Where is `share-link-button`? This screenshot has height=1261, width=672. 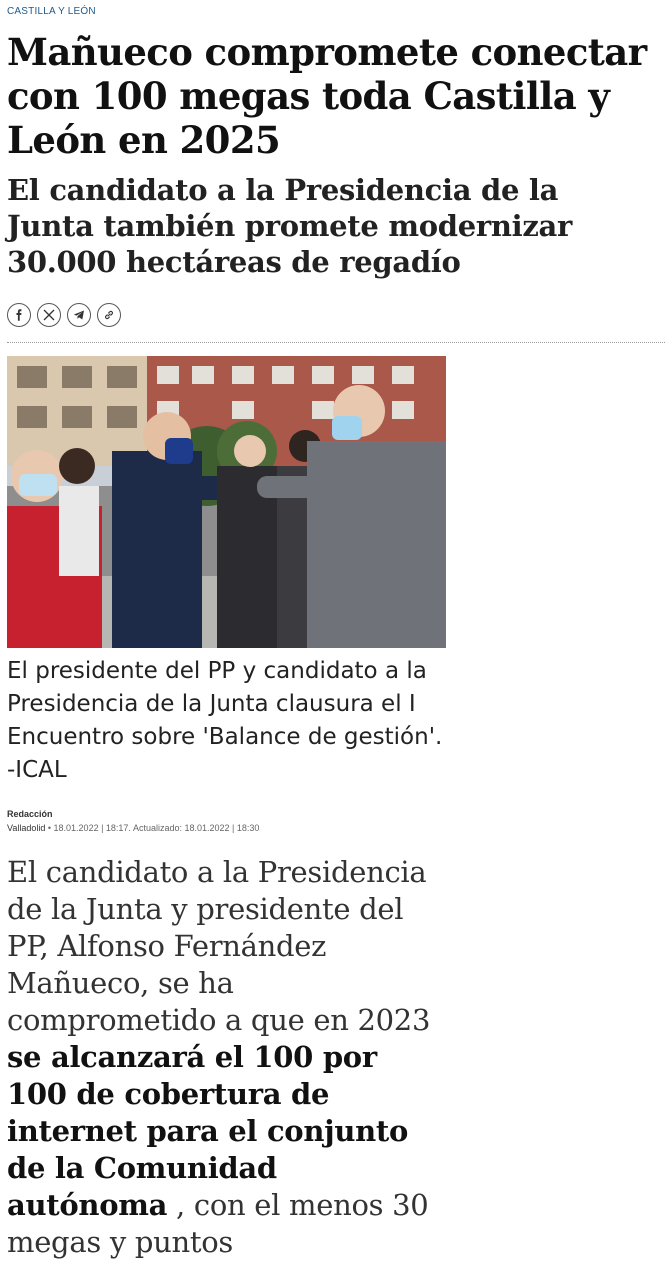
share-link-button is located at coordinates (109, 315).